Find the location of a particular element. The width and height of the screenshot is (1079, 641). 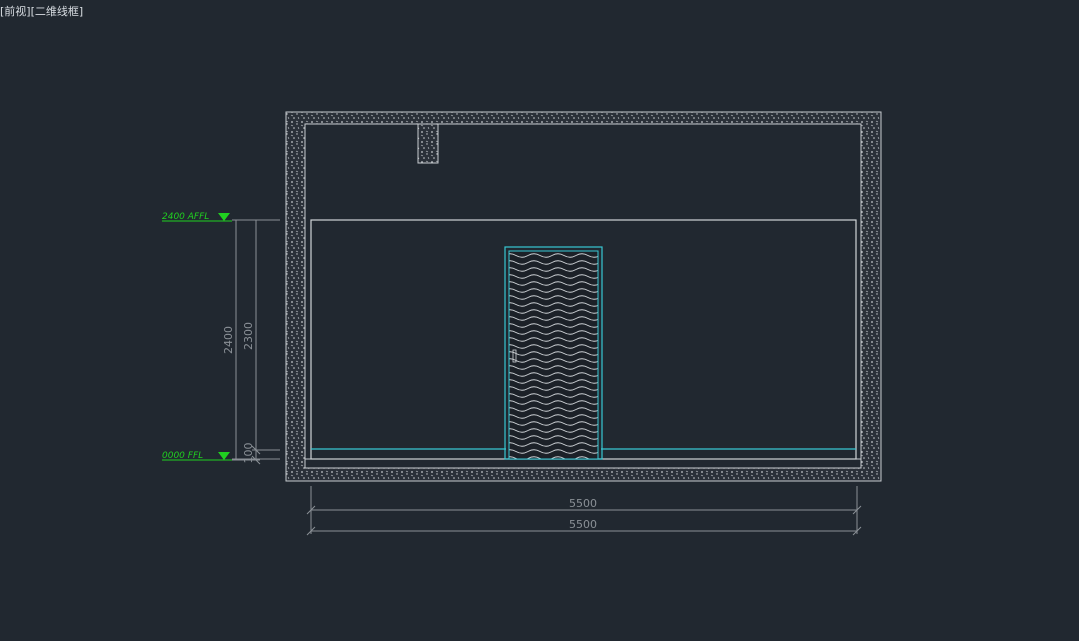

door is located at coordinates (553, 353).